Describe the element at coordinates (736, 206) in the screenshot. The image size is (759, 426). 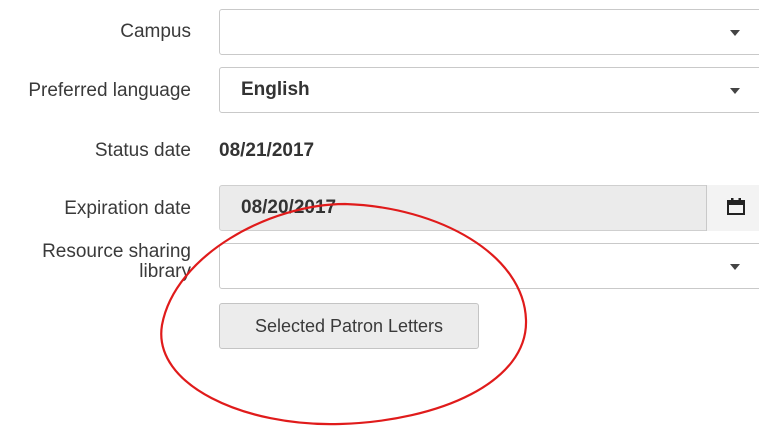
I see `calendar-icon` at that location.